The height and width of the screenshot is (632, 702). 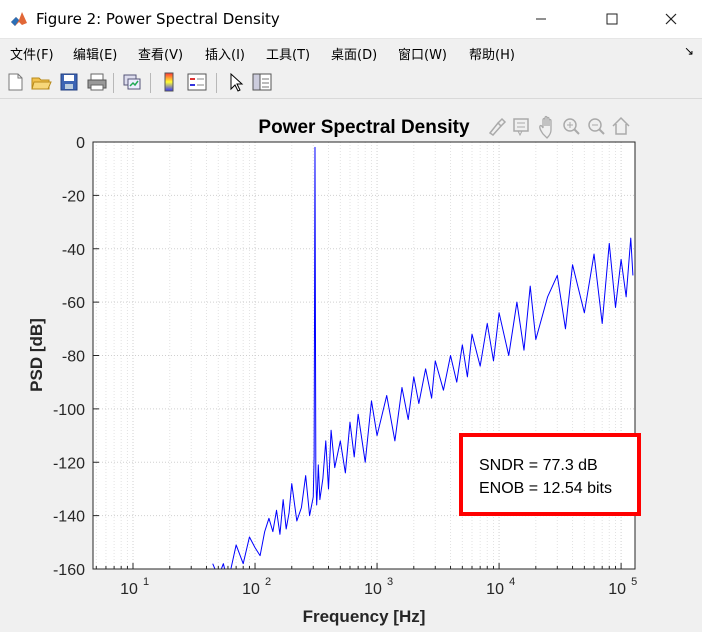 I want to click on open-file-icon, so click(x=41, y=82).